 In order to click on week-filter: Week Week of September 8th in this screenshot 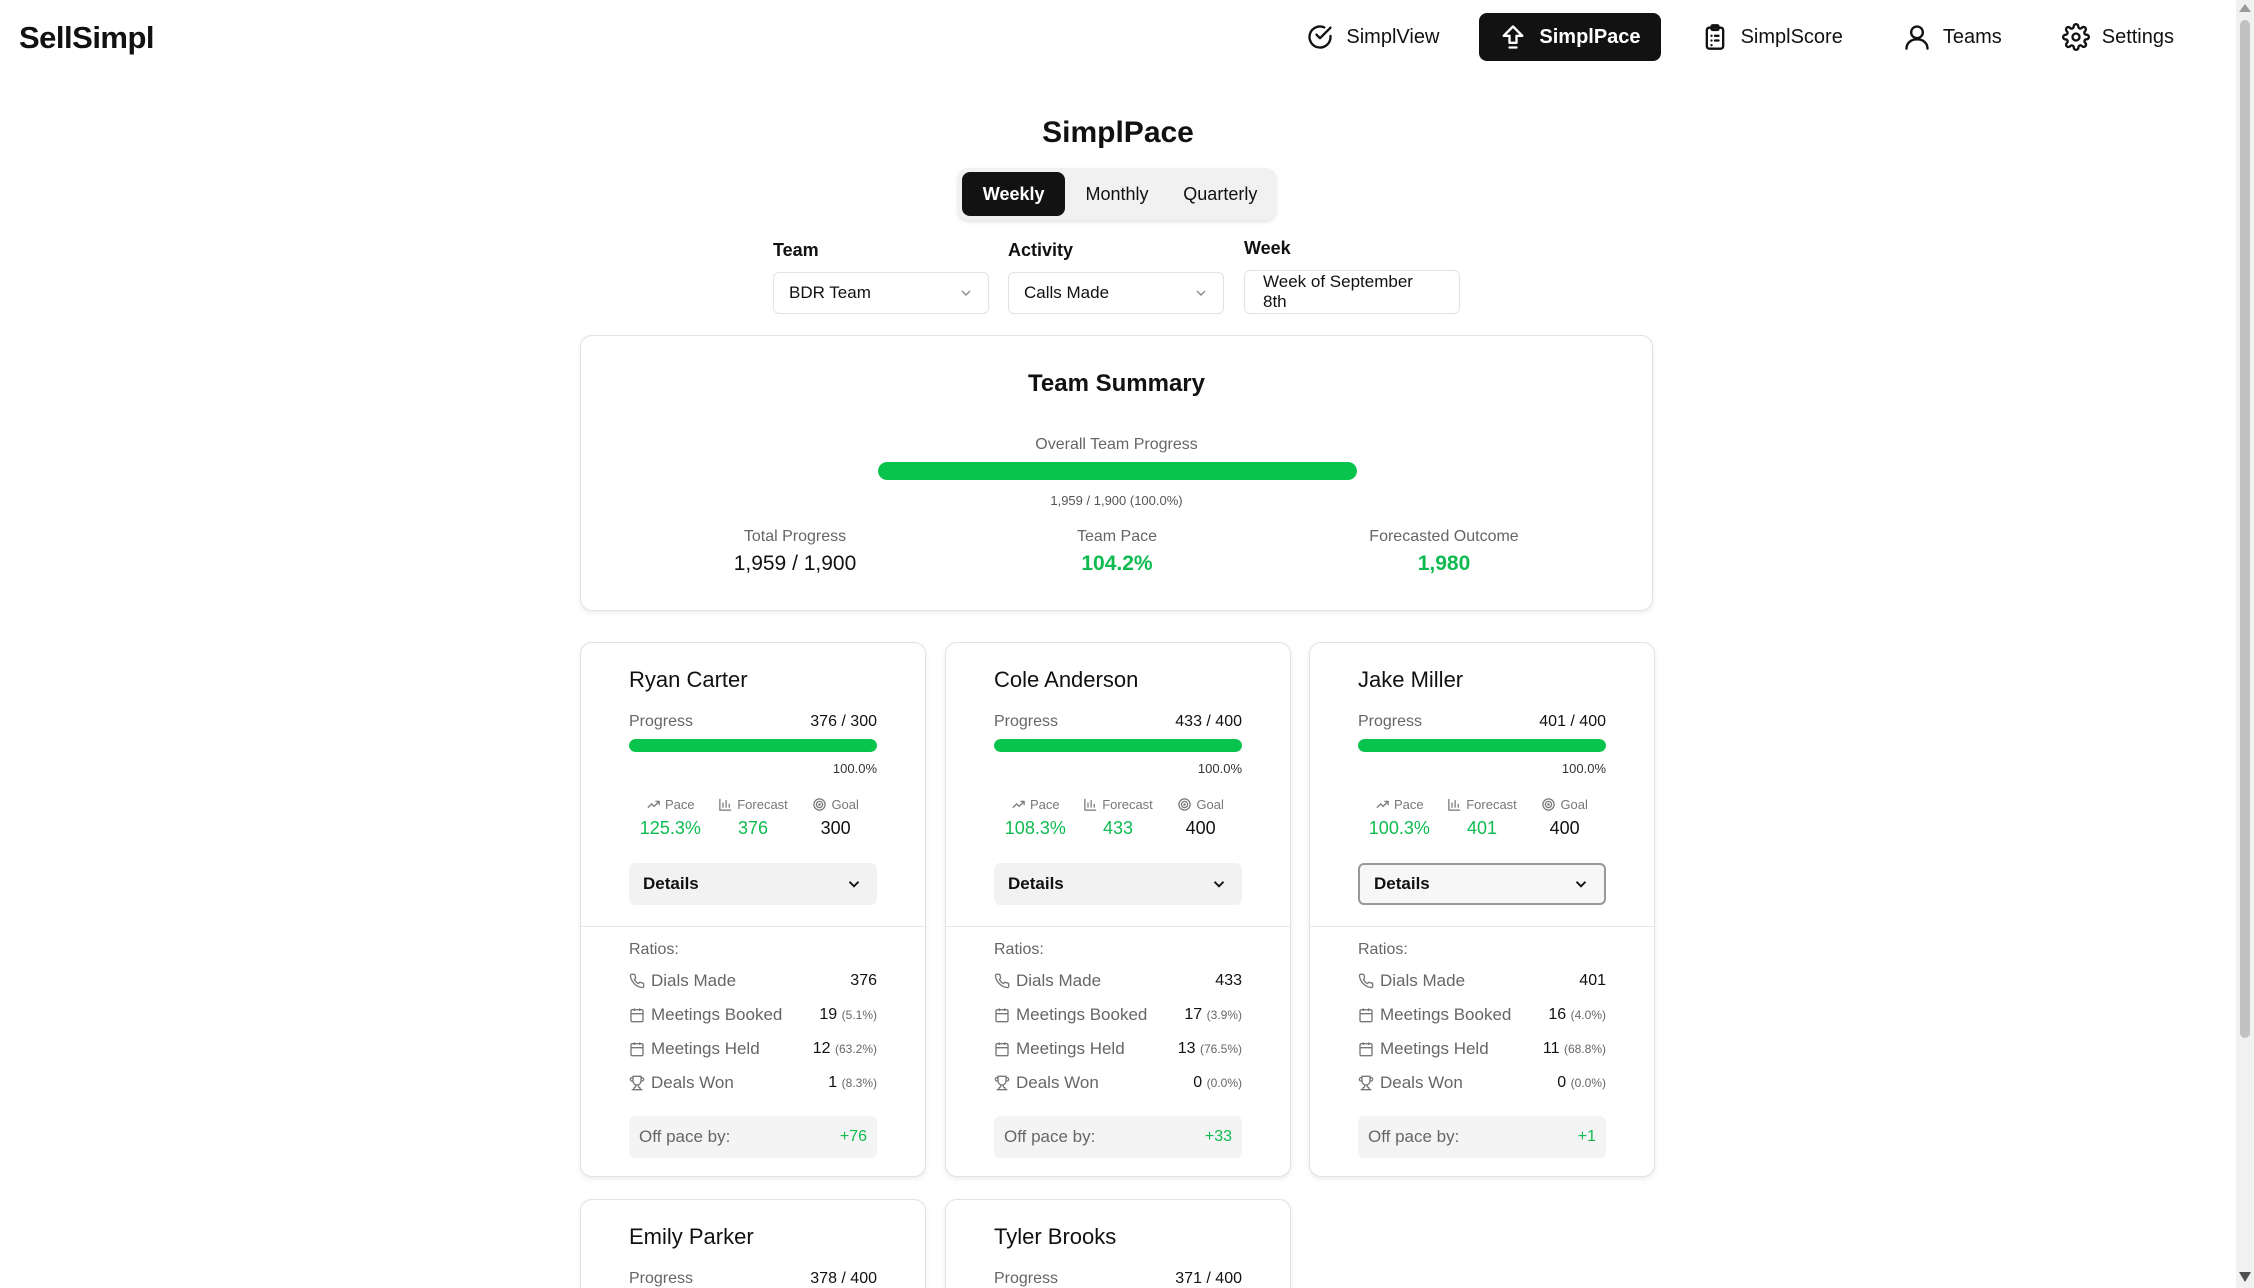, I will do `click(1352, 276)`.